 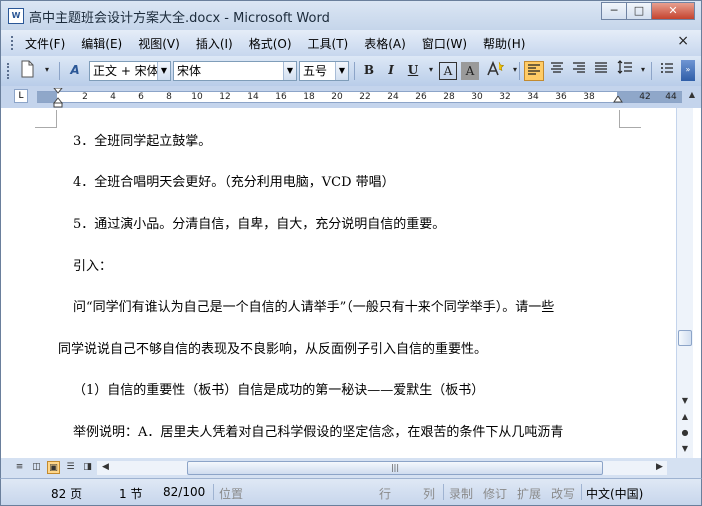 I want to click on underline-dropdown-icon: ▾, so click(x=431, y=70).